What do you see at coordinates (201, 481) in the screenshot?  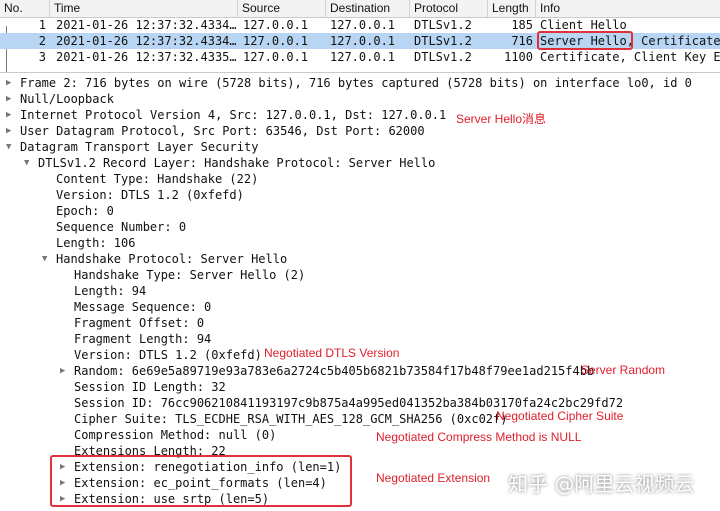 I see `extensions-highlight-box` at bounding box center [201, 481].